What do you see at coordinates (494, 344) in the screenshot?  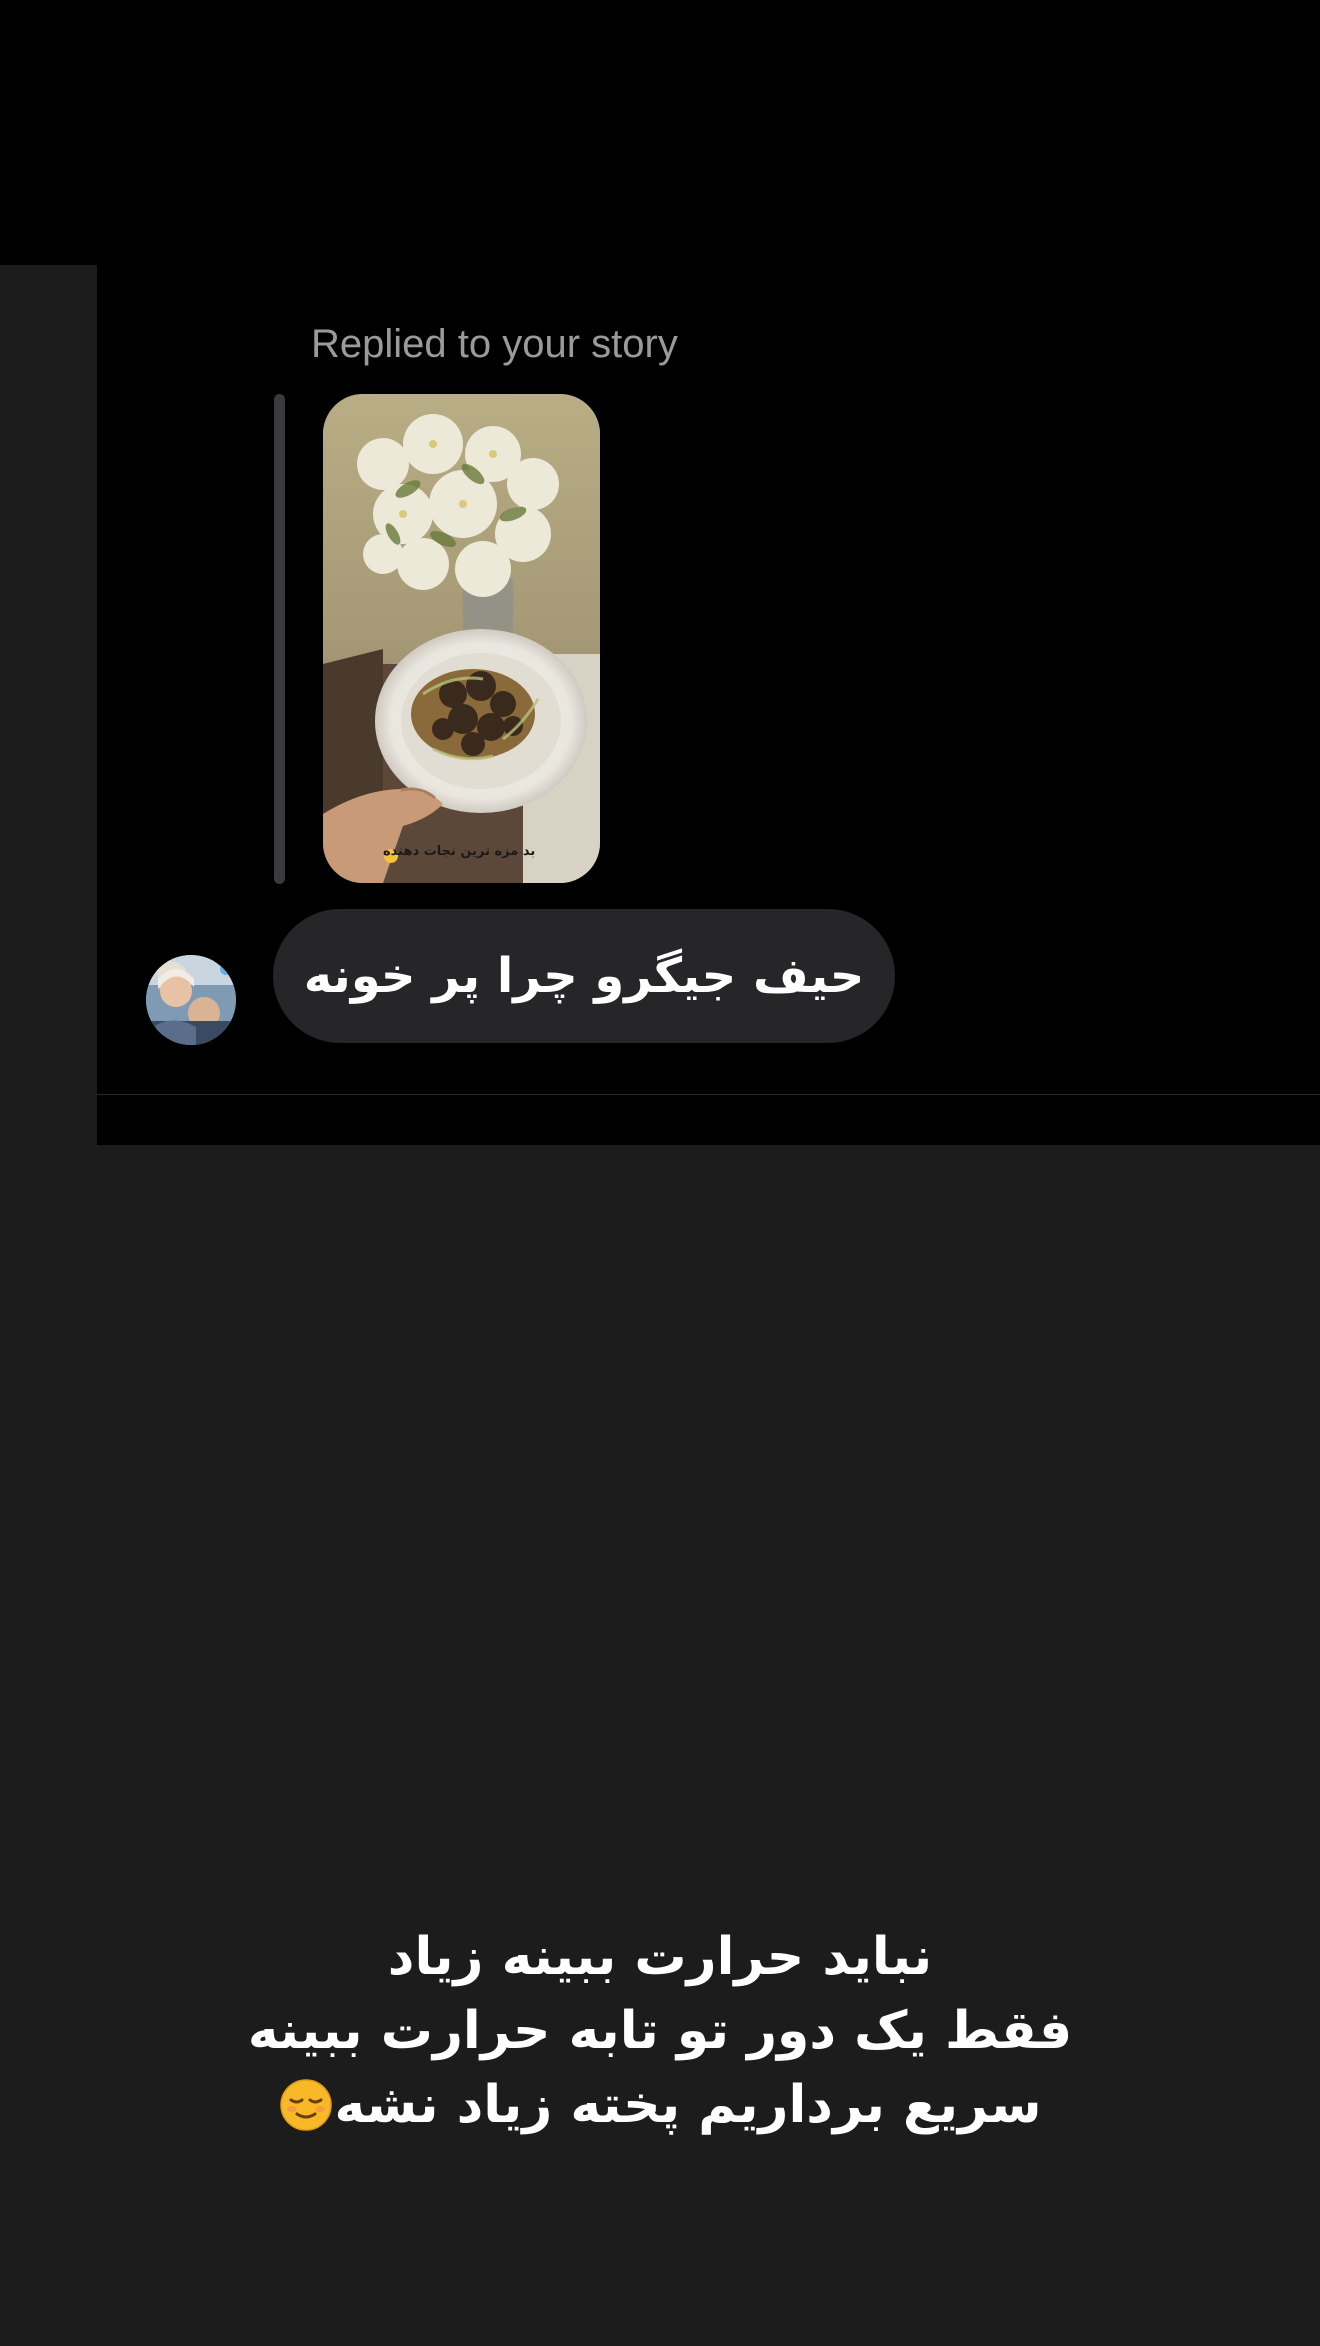 I see `replied-to-story-label: Replied to your story` at bounding box center [494, 344].